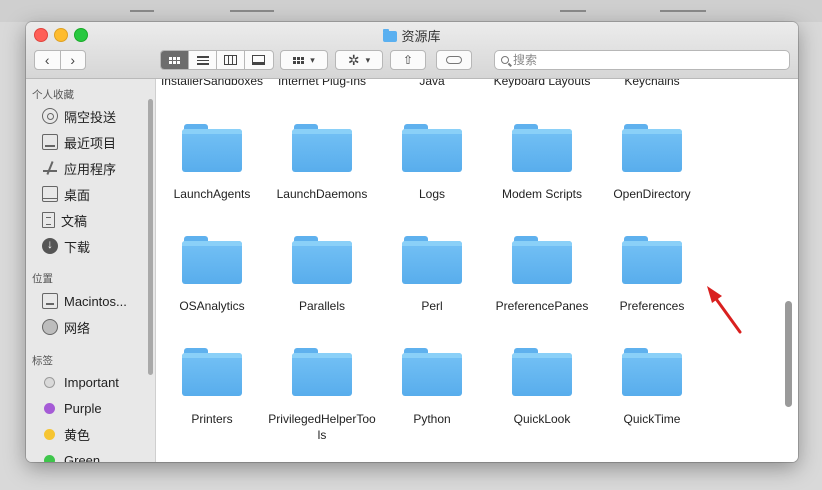 Image resolution: width=822 pixels, height=490 pixels. What do you see at coordinates (724, 310) in the screenshot?
I see `annotation-arrow-icon` at bounding box center [724, 310].